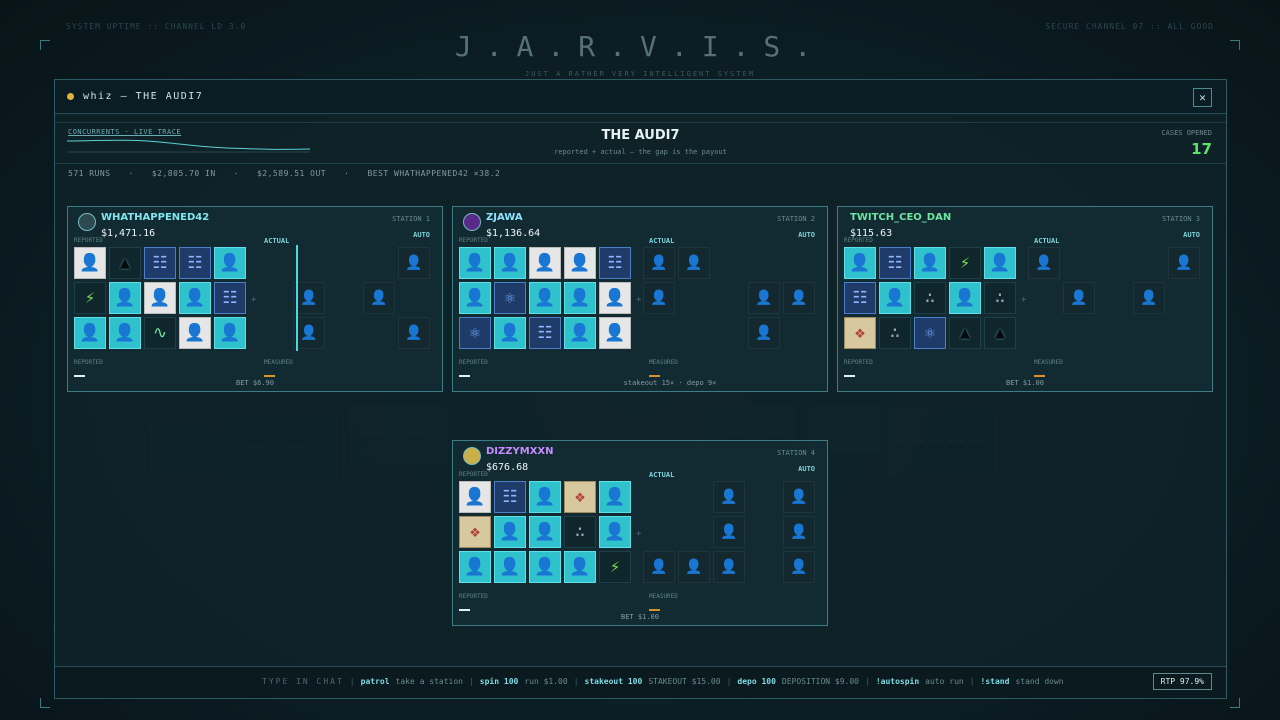 The width and height of the screenshot is (1280, 720). Describe the element at coordinates (195, 262) in the screenshot. I see `document-icon: ☷` at that location.